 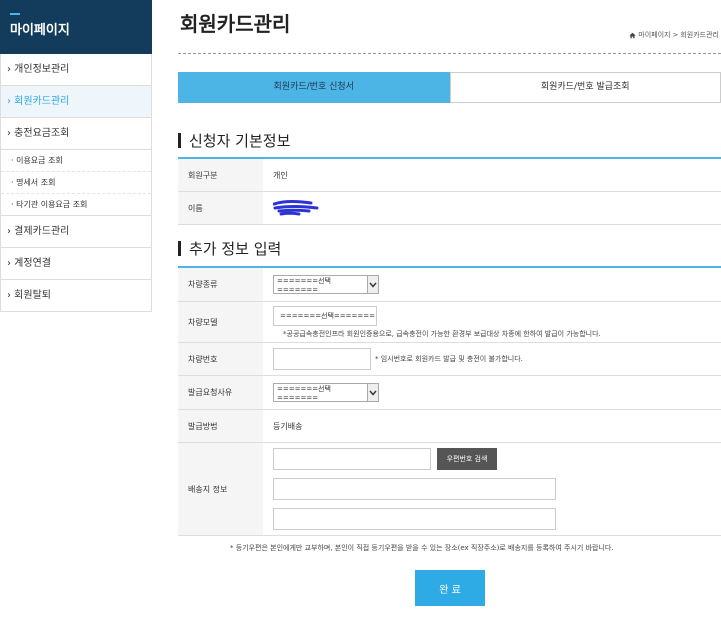 I want to click on page-title: 회원카드관리, so click(x=235, y=24).